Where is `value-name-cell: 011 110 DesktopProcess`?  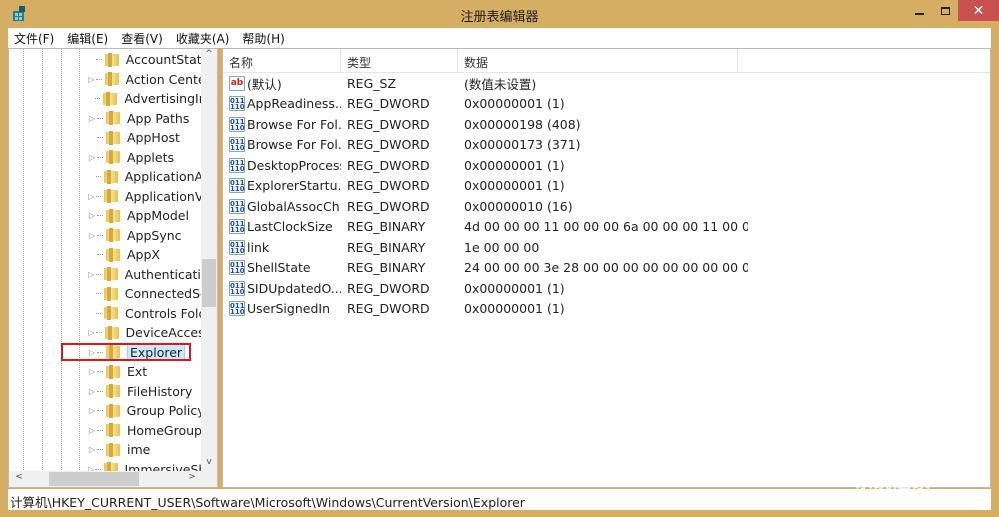 value-name-cell: 011 110 DesktopProcess is located at coordinates (282, 165).